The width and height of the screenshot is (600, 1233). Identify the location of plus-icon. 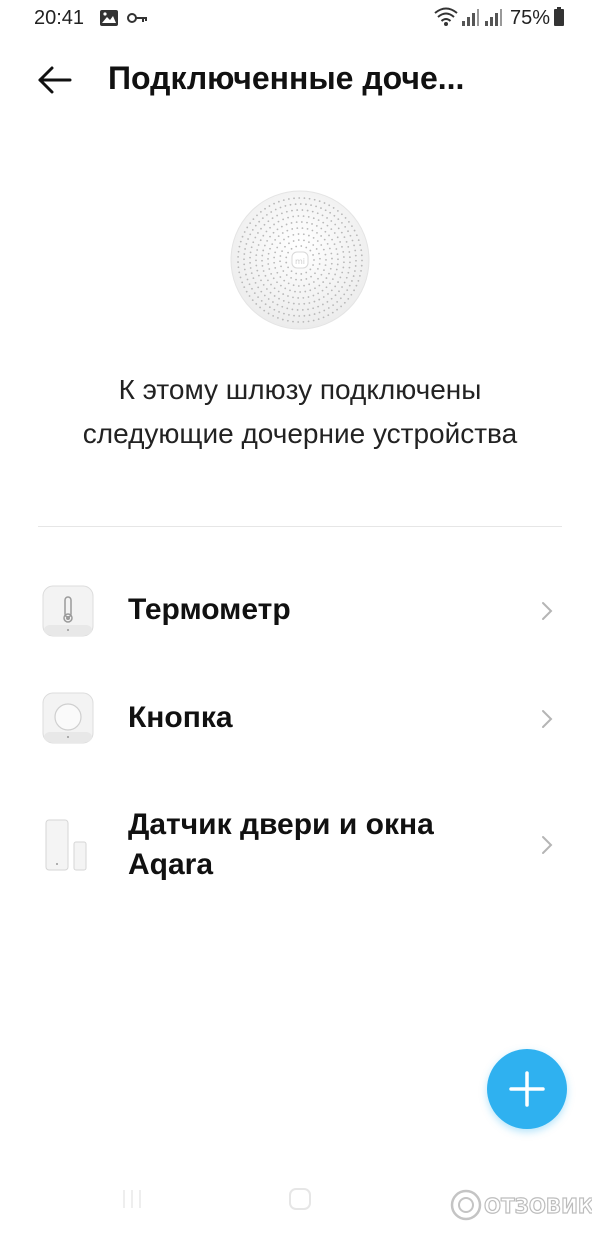
(527, 1089).